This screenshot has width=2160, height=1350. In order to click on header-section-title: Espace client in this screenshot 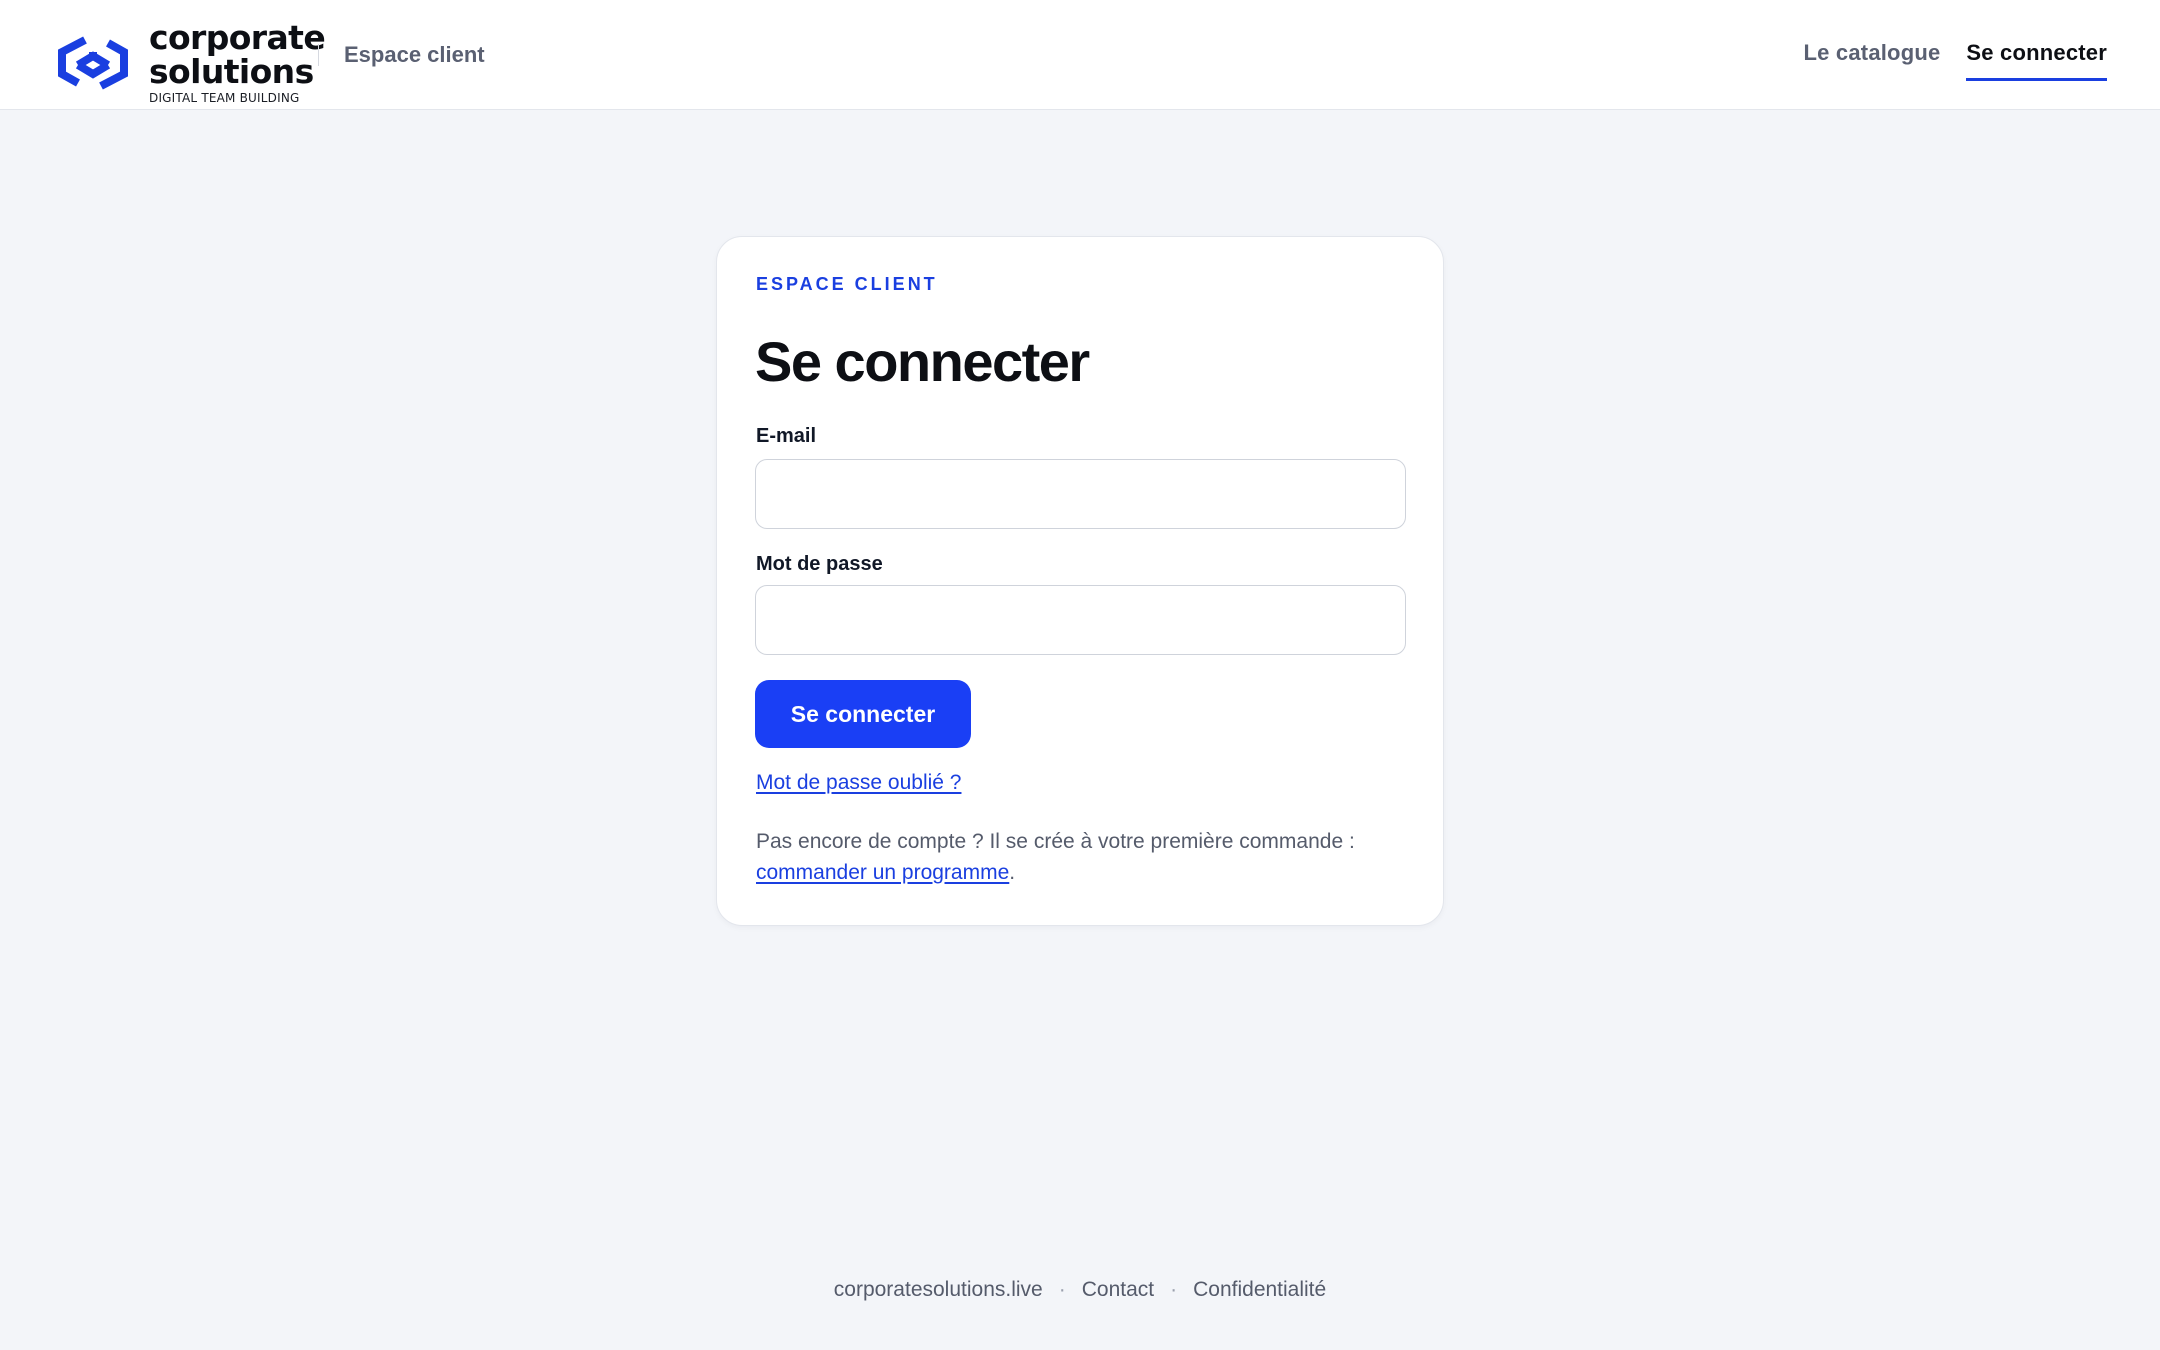, I will do `click(414, 54)`.